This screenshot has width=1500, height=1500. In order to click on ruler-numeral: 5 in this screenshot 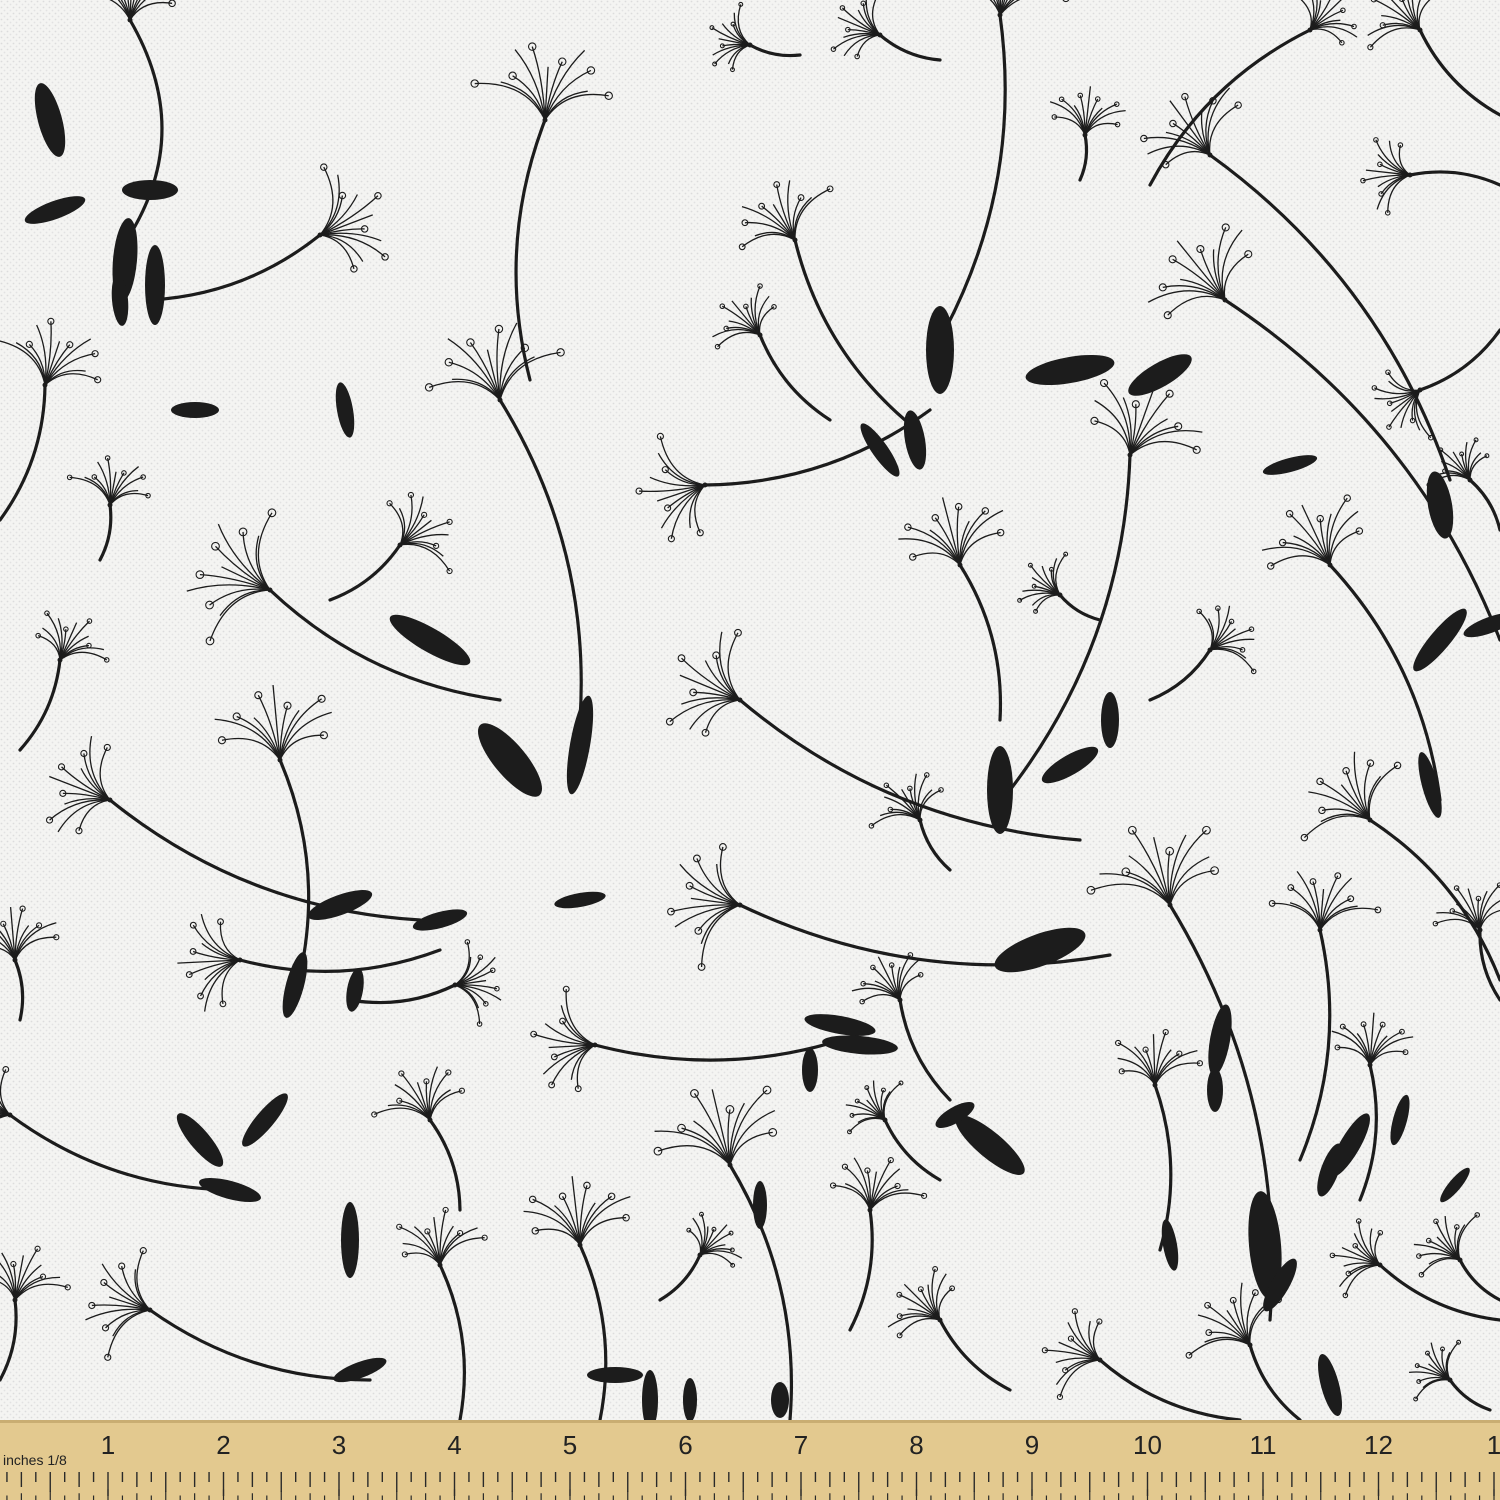, I will do `click(570, 1445)`.